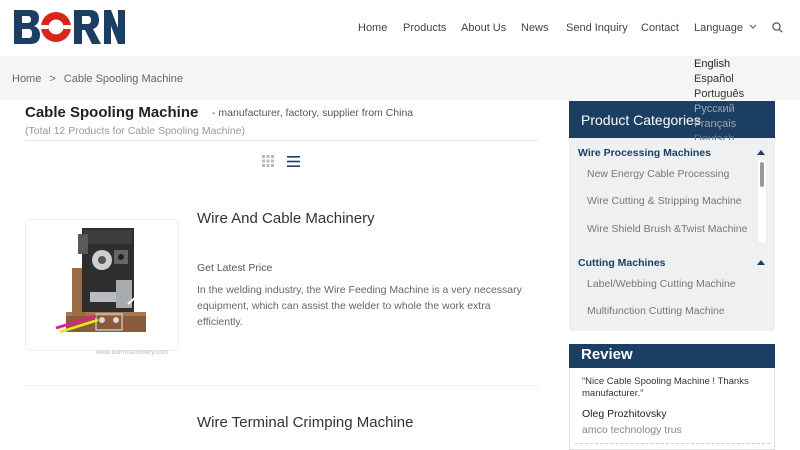 The width and height of the screenshot is (800, 450). What do you see at coordinates (305, 422) in the screenshot?
I see `product-title: Wire Terminal Crimping Machine` at bounding box center [305, 422].